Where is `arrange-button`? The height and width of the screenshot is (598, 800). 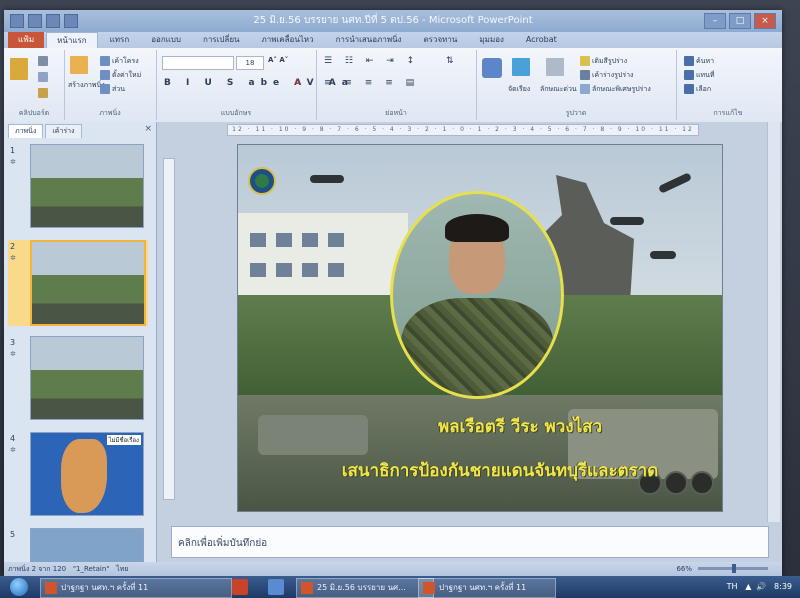 arrange-button is located at coordinates (522, 67).